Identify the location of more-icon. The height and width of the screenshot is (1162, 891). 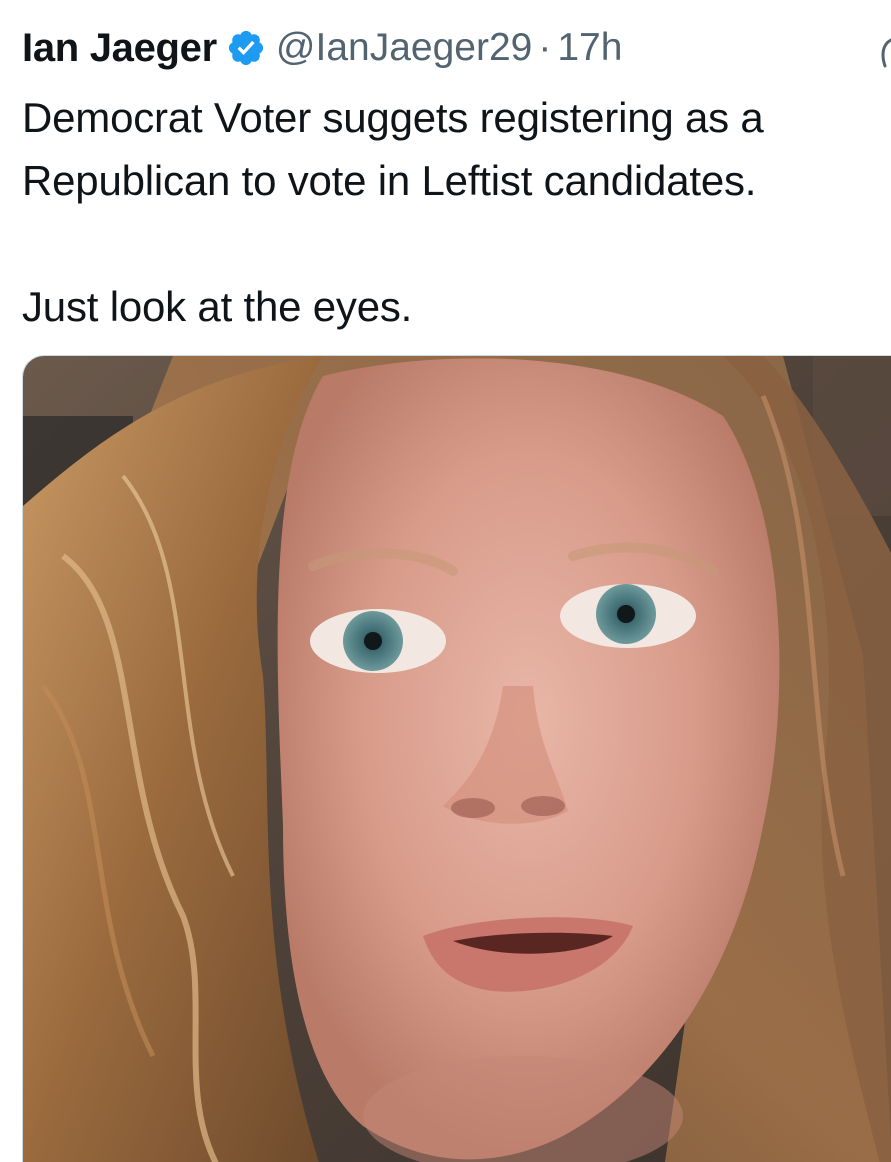
(883, 54).